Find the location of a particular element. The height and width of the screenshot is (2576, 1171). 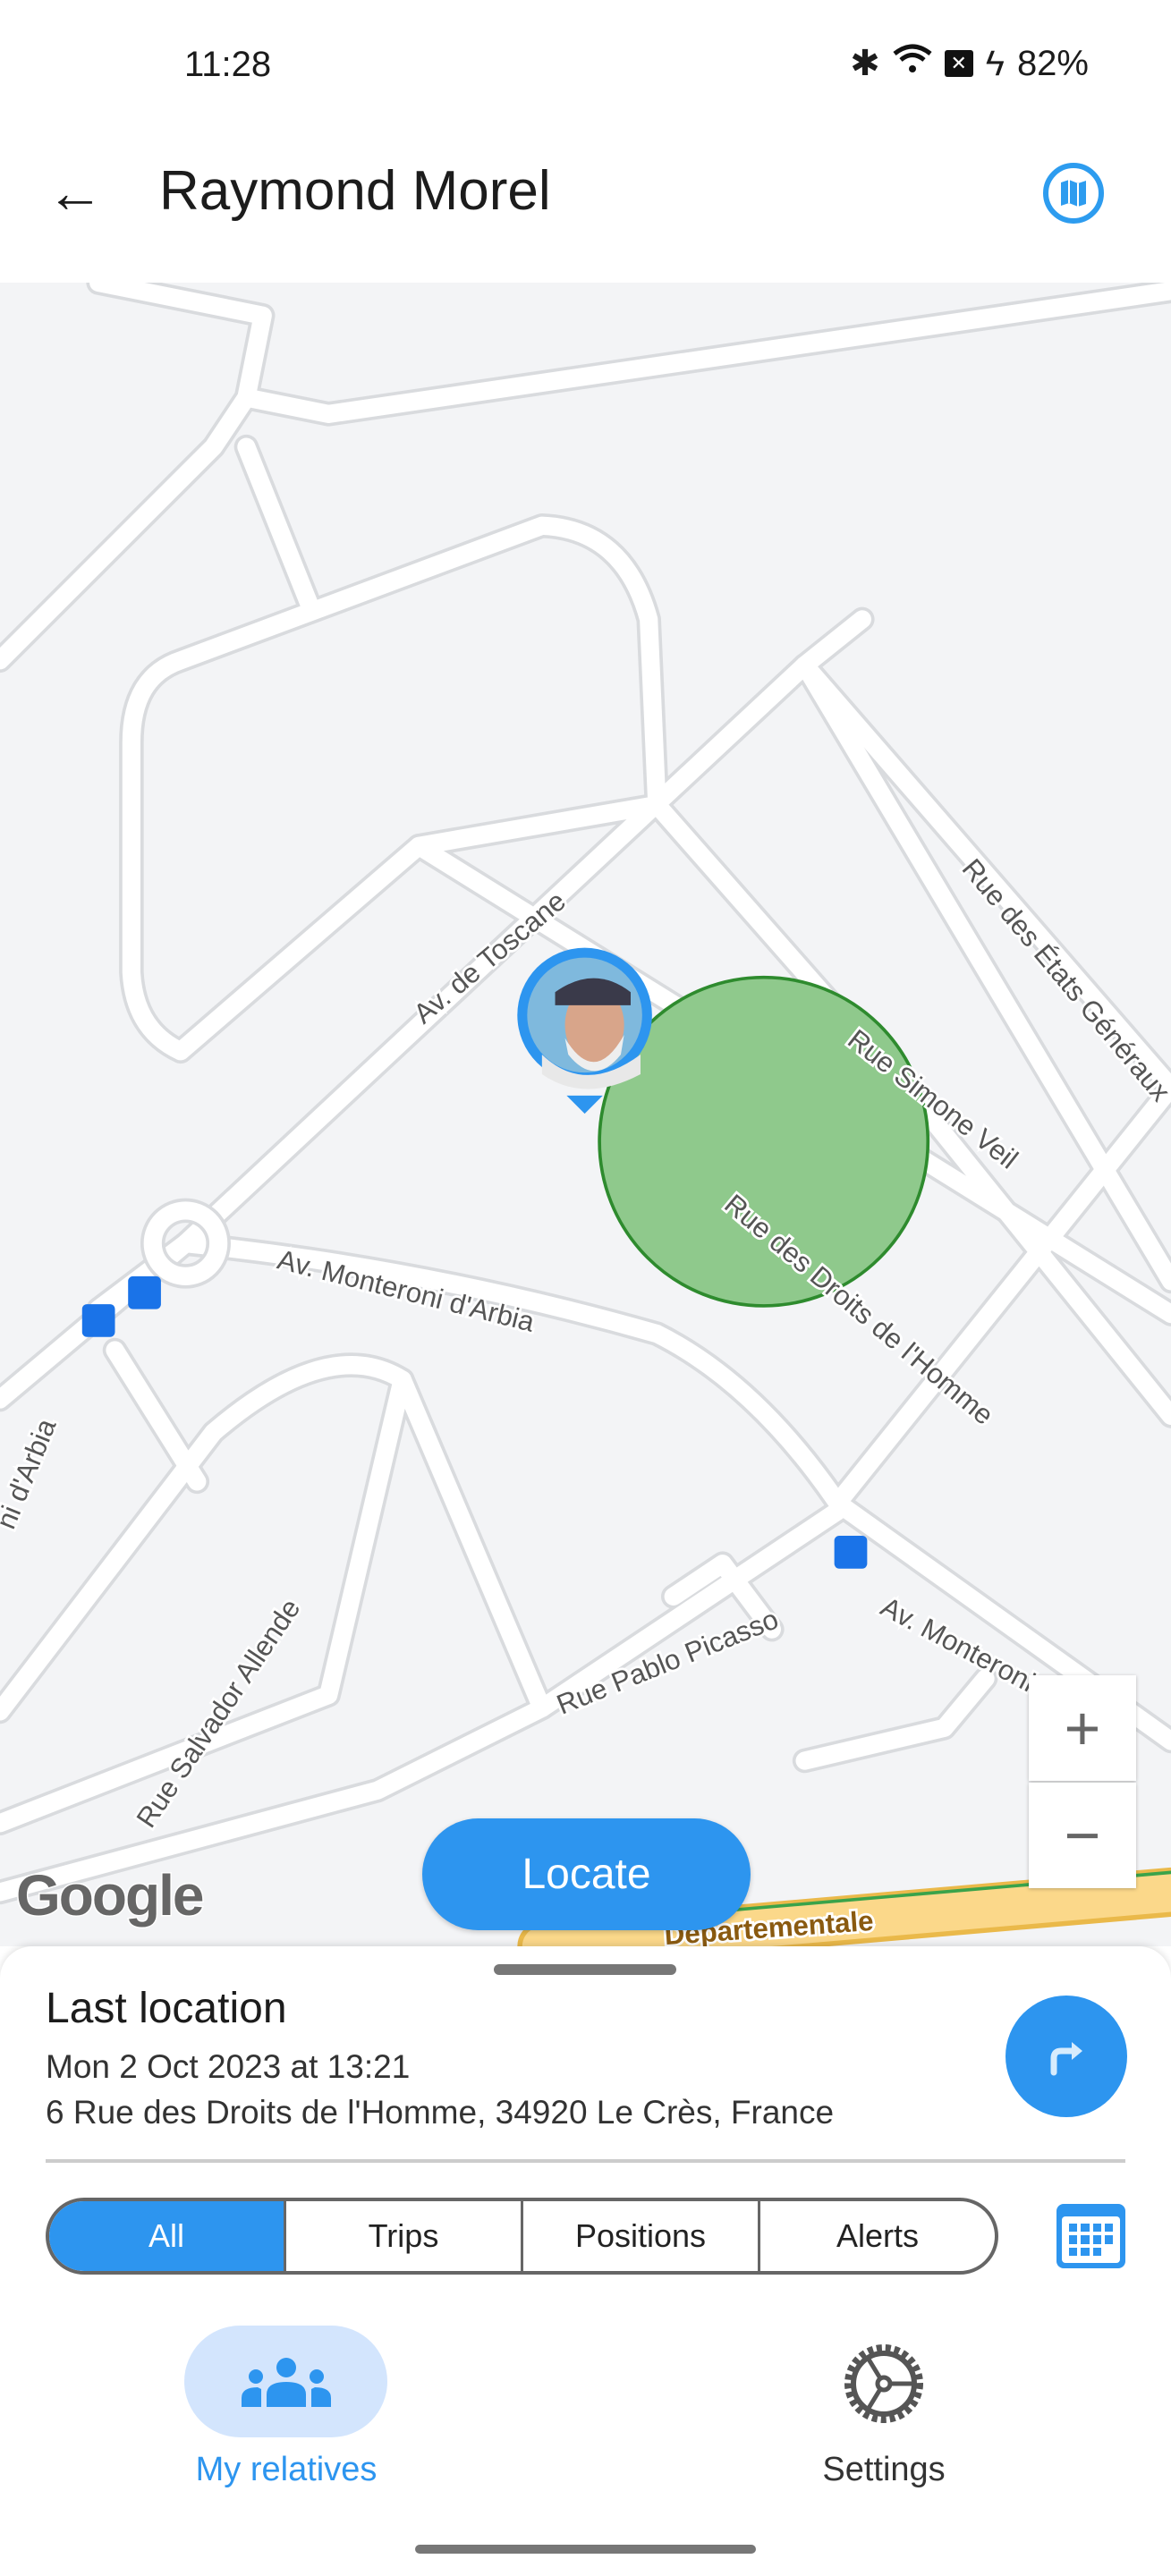

nav-my-relatives is located at coordinates (285, 2381).